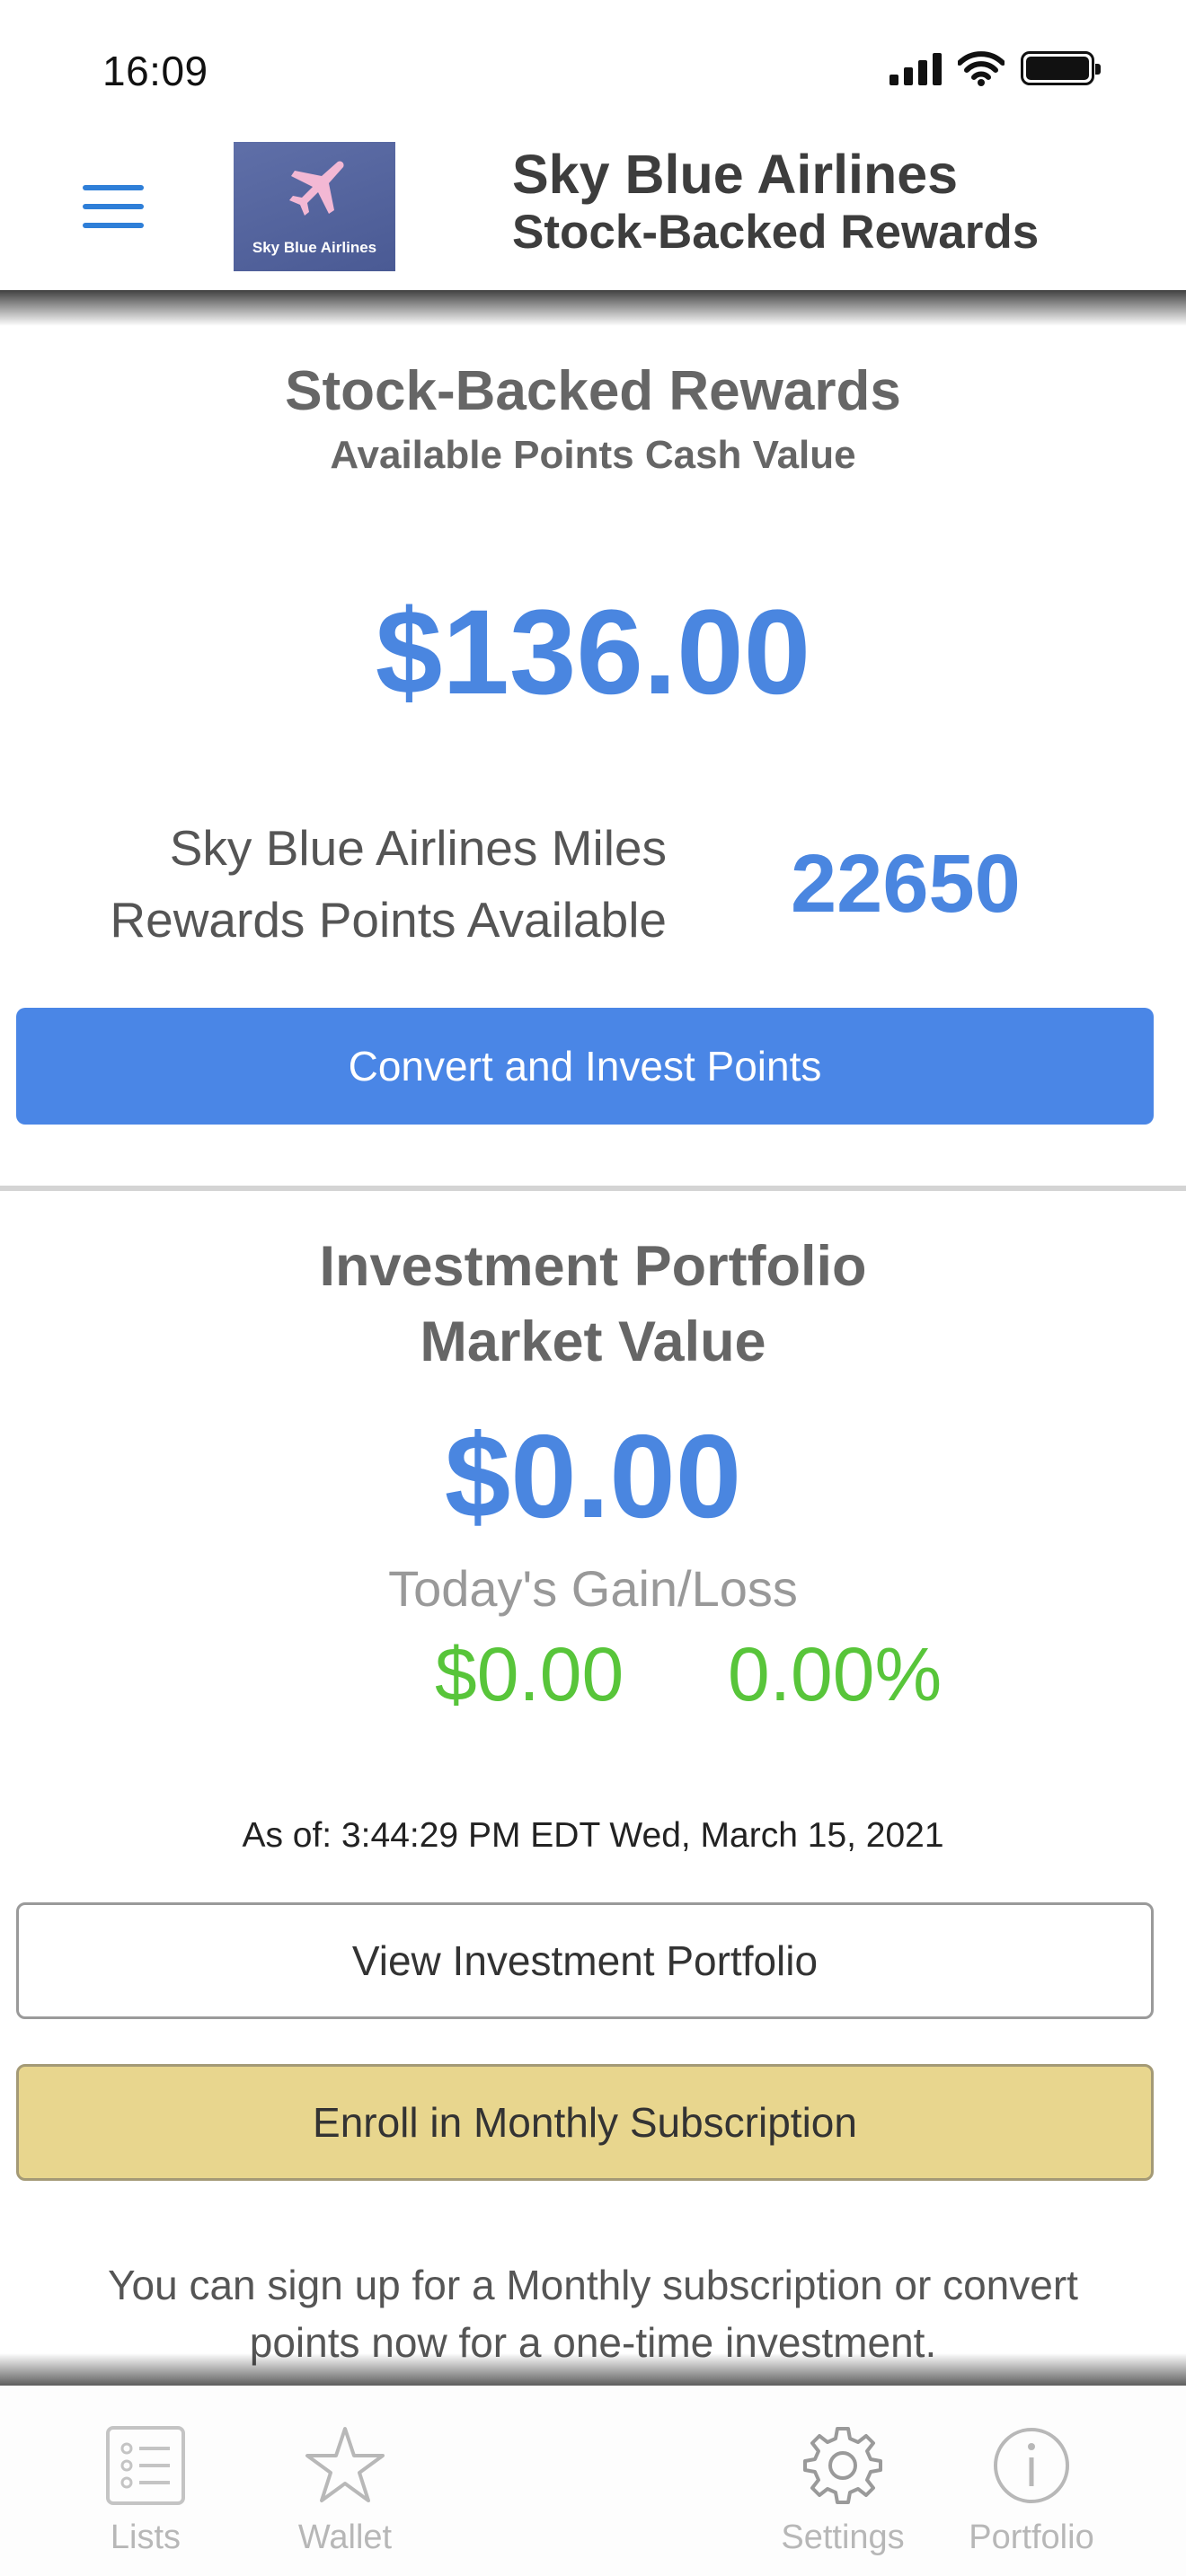  I want to click on gain-loss-label: Today's Gain/Loss, so click(593, 1588).